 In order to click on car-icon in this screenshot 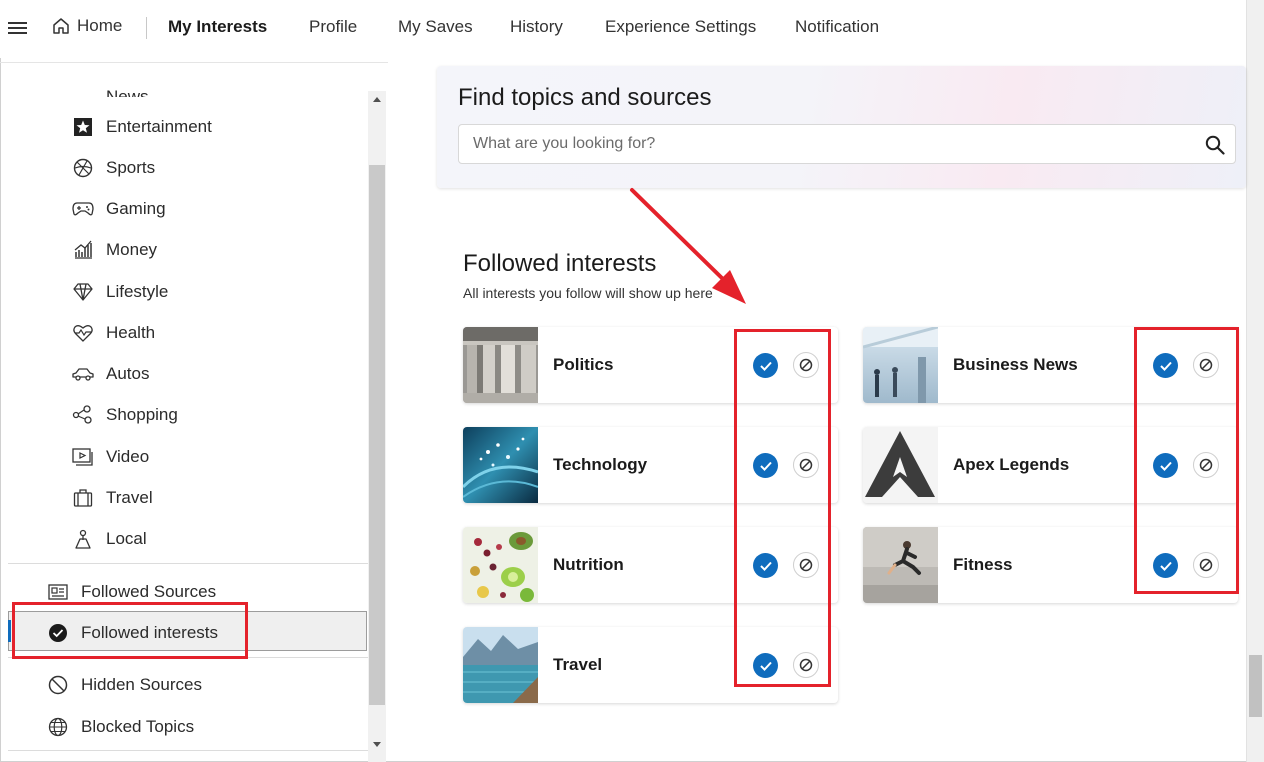, I will do `click(83, 374)`.